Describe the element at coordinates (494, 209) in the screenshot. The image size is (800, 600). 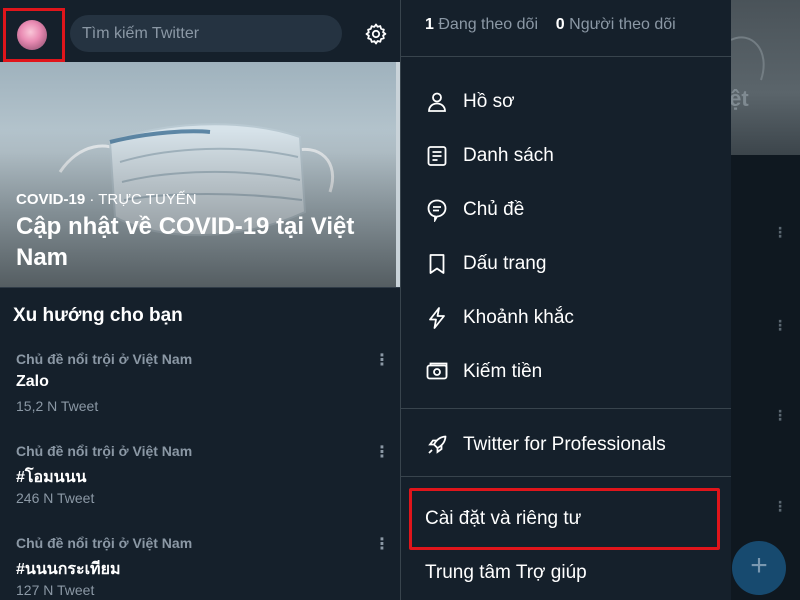
I see `menu-item-label: Chủ đề` at that location.